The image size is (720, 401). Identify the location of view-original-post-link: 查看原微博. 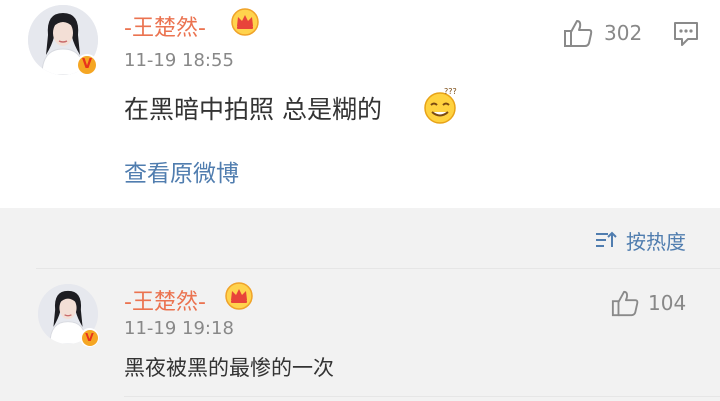
(181, 171).